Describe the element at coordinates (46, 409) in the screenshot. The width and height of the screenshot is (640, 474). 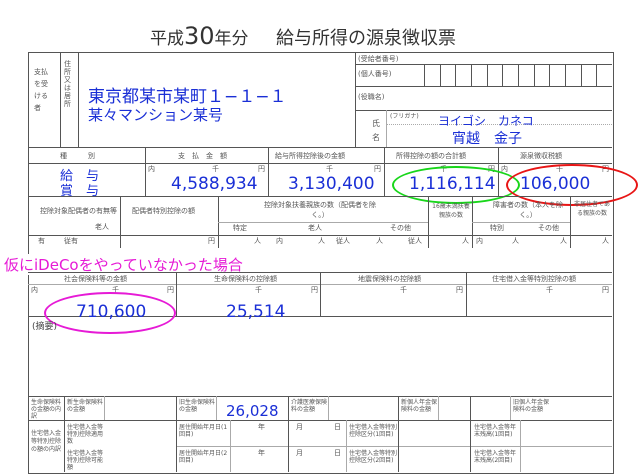
I see `life-breakdown-label: 生命保険料の金額の内訳` at that location.